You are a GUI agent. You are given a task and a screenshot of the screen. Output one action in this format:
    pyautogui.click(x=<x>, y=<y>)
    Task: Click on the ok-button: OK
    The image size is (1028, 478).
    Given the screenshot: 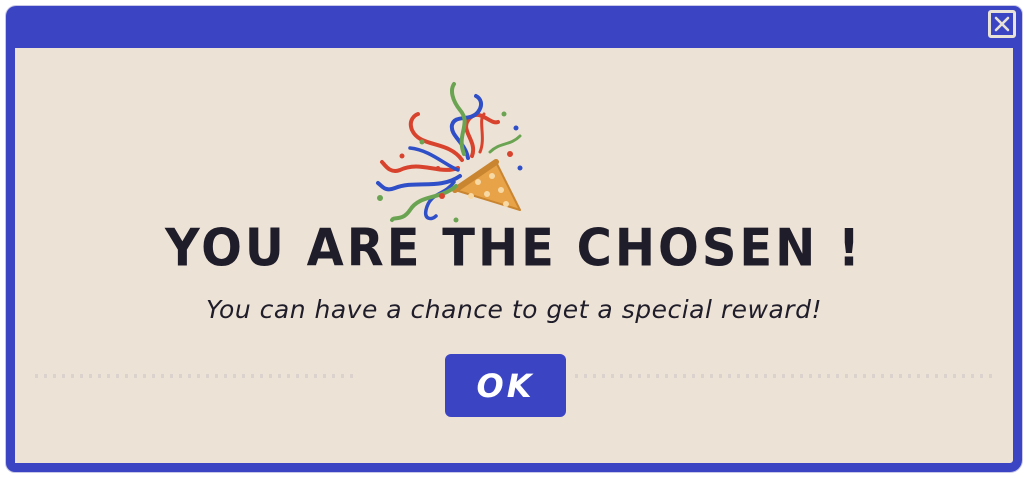 What is the action you would take?
    pyautogui.click(x=505, y=385)
    